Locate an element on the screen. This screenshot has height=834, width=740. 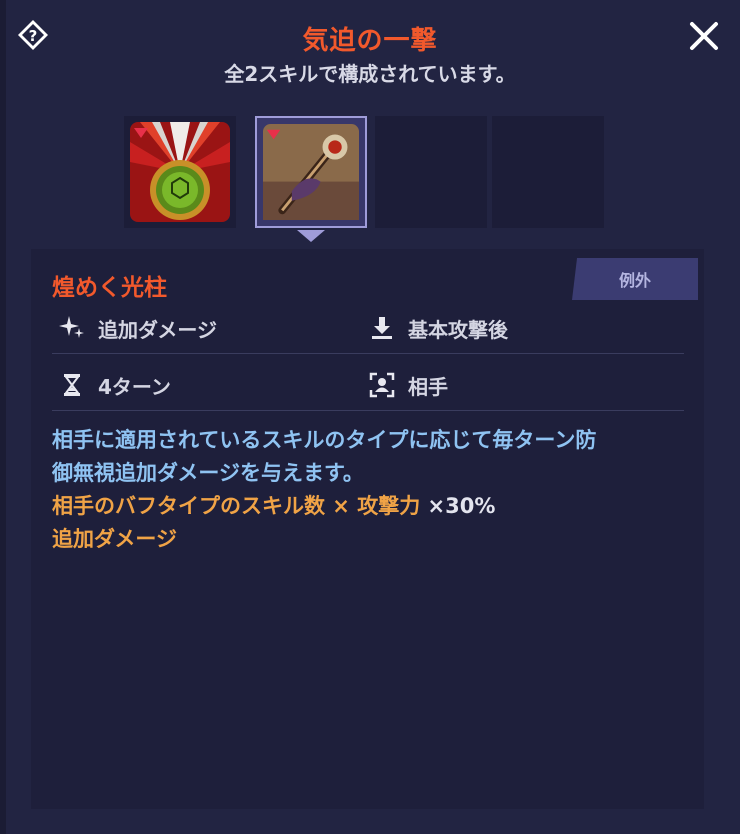
attr-duration: 4ターン is located at coordinates (114, 385).